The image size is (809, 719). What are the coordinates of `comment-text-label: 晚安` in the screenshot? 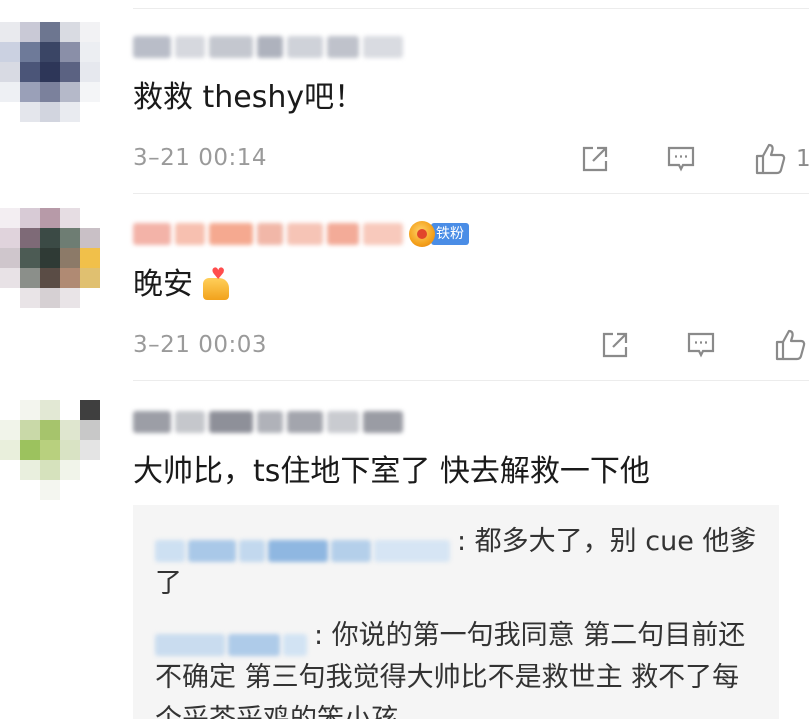 It's located at (163, 284).